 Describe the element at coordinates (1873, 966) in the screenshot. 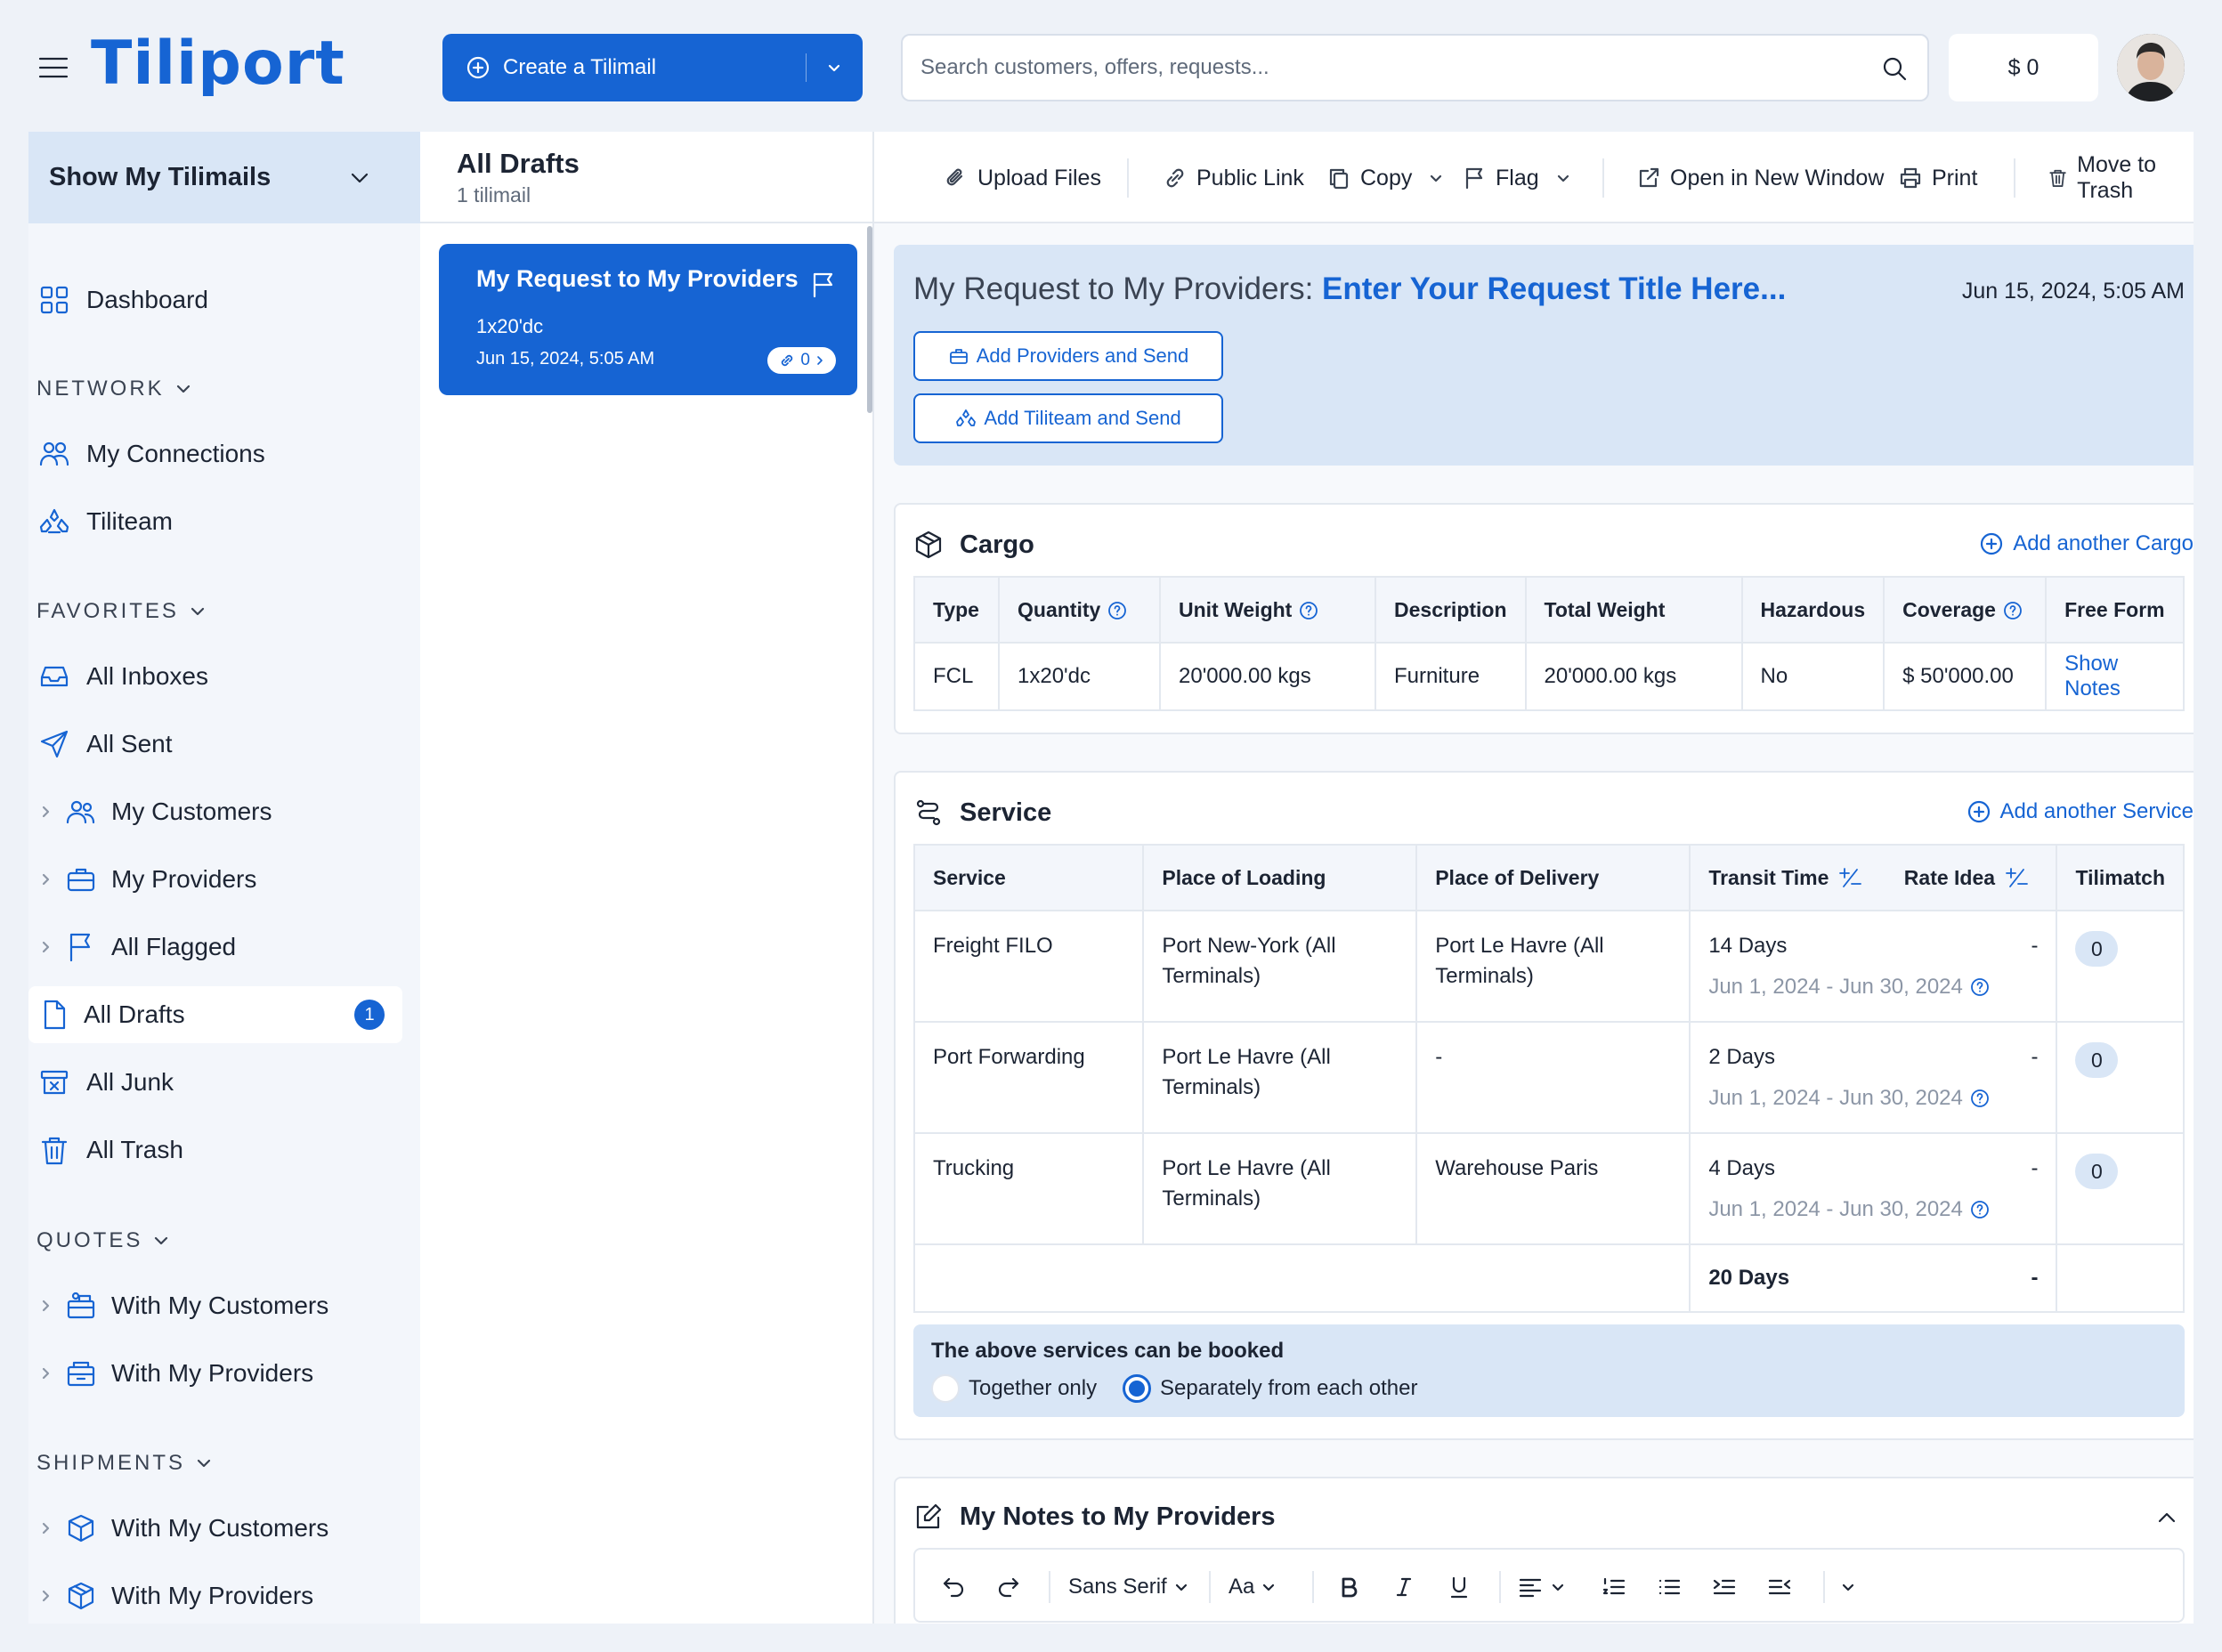

I see `service-transit: 14 Days - Jun 1, 2024 - Jun 30, 2024` at that location.